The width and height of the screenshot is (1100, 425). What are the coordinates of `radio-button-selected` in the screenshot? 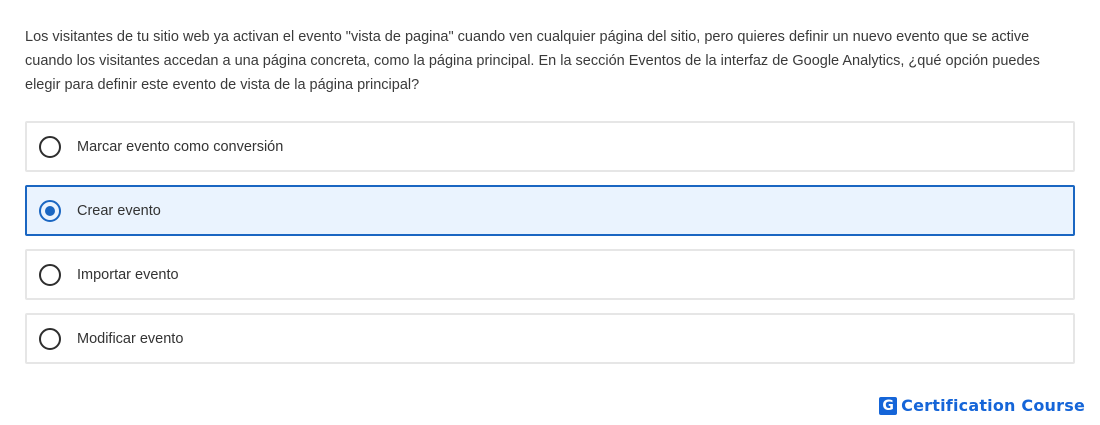 It's located at (50, 210).